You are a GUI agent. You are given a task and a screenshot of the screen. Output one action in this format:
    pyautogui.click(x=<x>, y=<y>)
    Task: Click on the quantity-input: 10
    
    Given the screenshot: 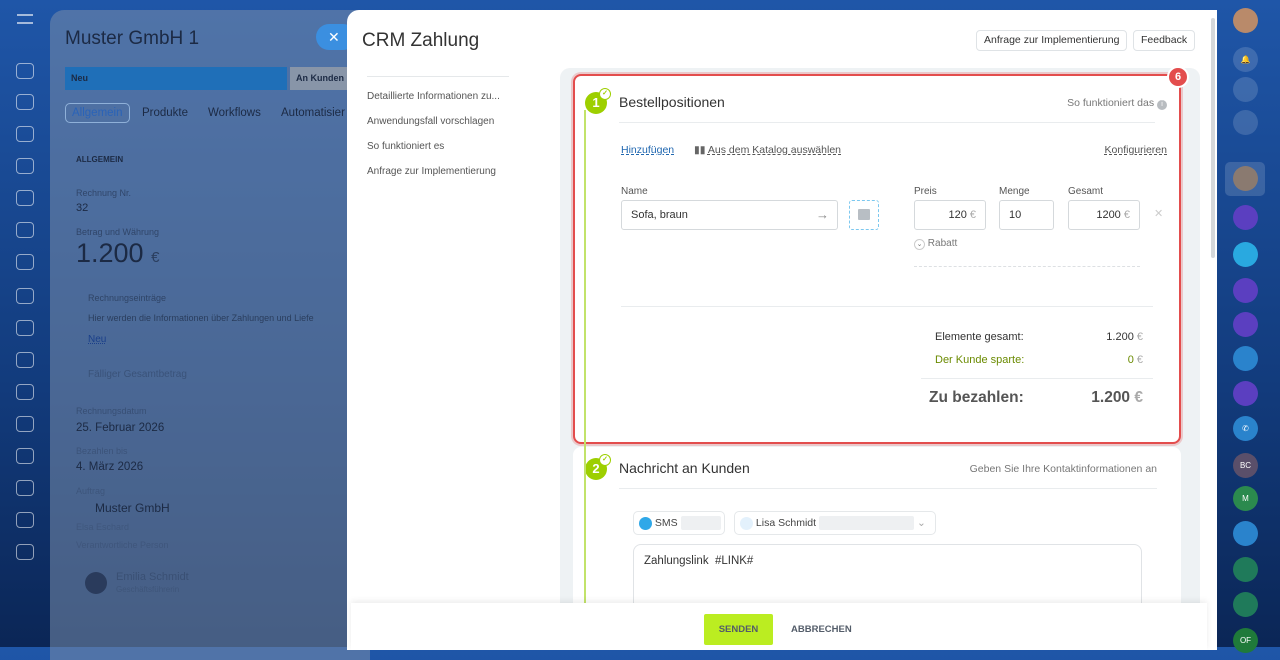 What is the action you would take?
    pyautogui.click(x=1026, y=215)
    